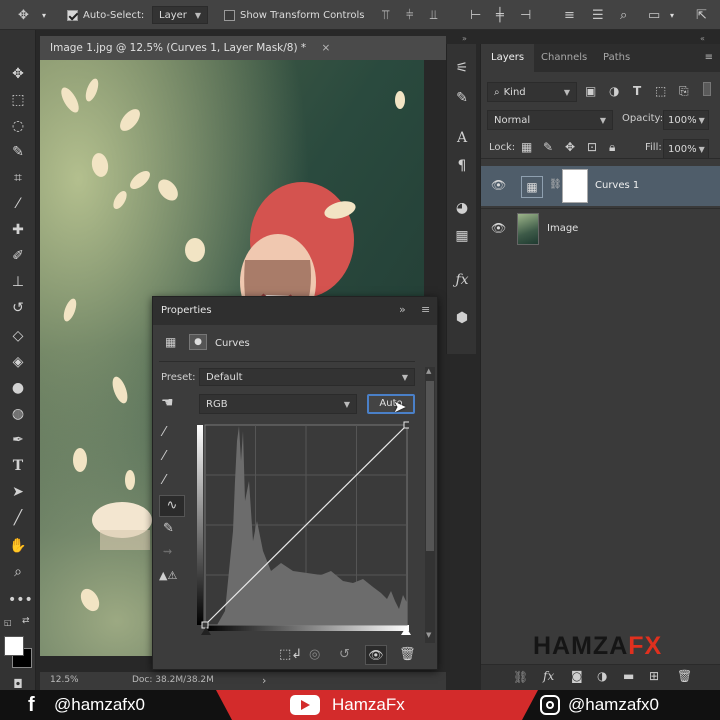  What do you see at coordinates (600, 186) in the screenshot?
I see `layer-row-curves: 👁︎ ▦ ⛓︎ Curves 1` at bounding box center [600, 186].